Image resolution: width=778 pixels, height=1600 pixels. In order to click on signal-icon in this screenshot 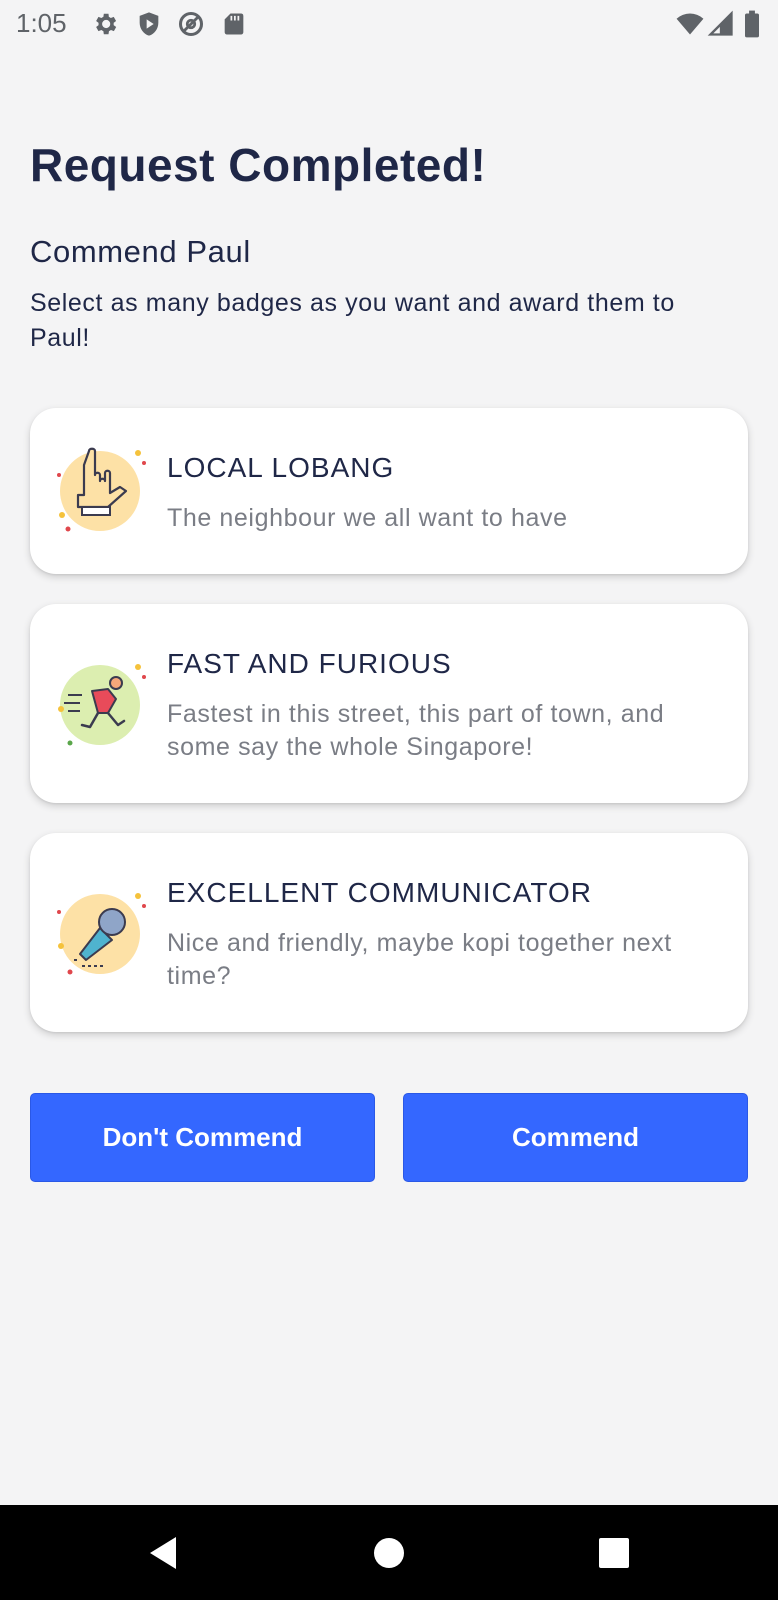, I will do `click(721, 24)`.